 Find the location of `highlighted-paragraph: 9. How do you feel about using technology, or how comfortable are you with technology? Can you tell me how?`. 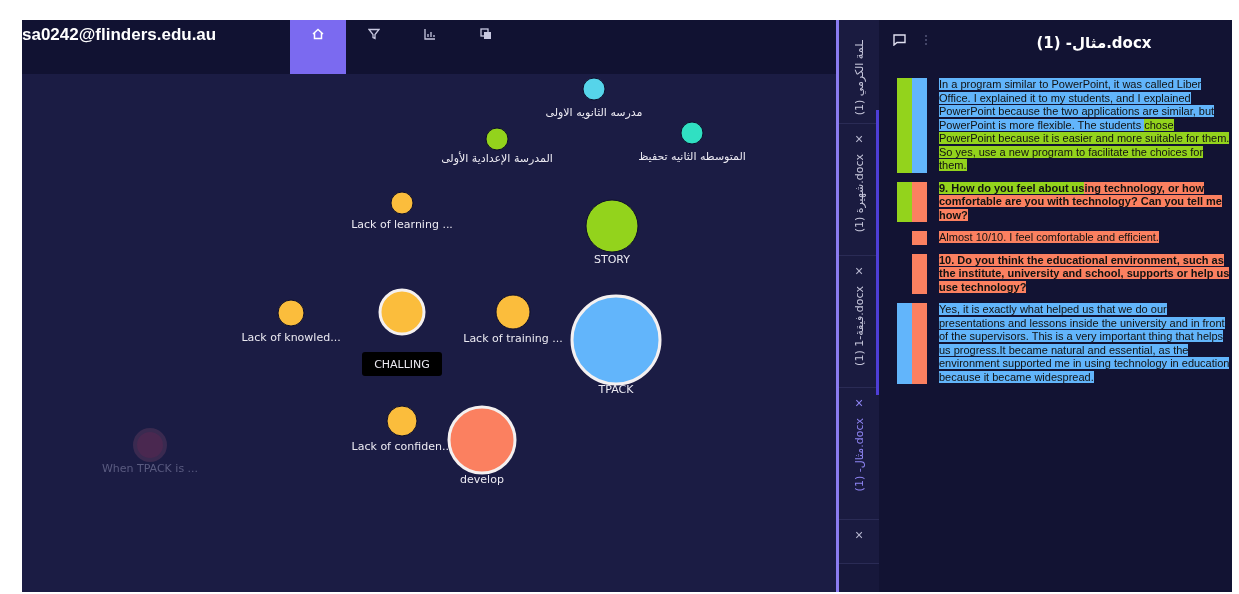

highlighted-paragraph: 9. How do you feel about using technology, or how comfortable are you with technology? Can you tell me how? is located at coordinates (1081, 201).